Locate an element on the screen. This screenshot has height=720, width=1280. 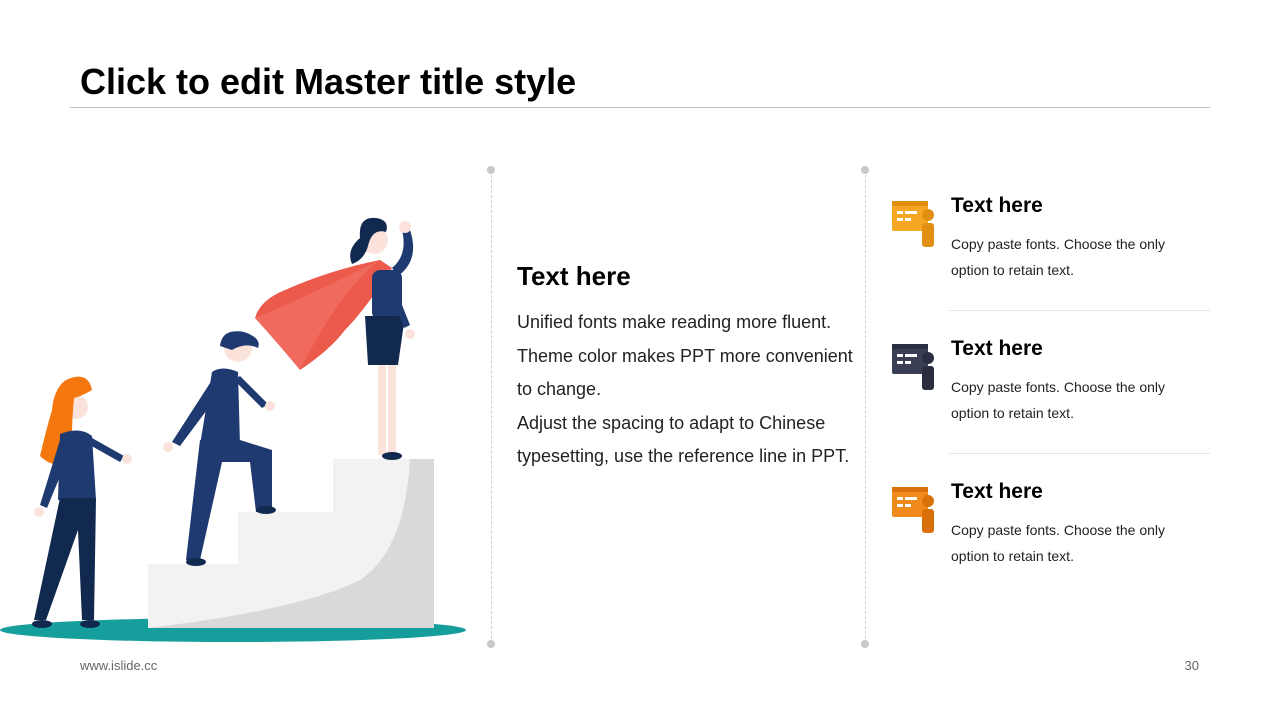
right-divider-top-dot is located at coordinates (865, 170).